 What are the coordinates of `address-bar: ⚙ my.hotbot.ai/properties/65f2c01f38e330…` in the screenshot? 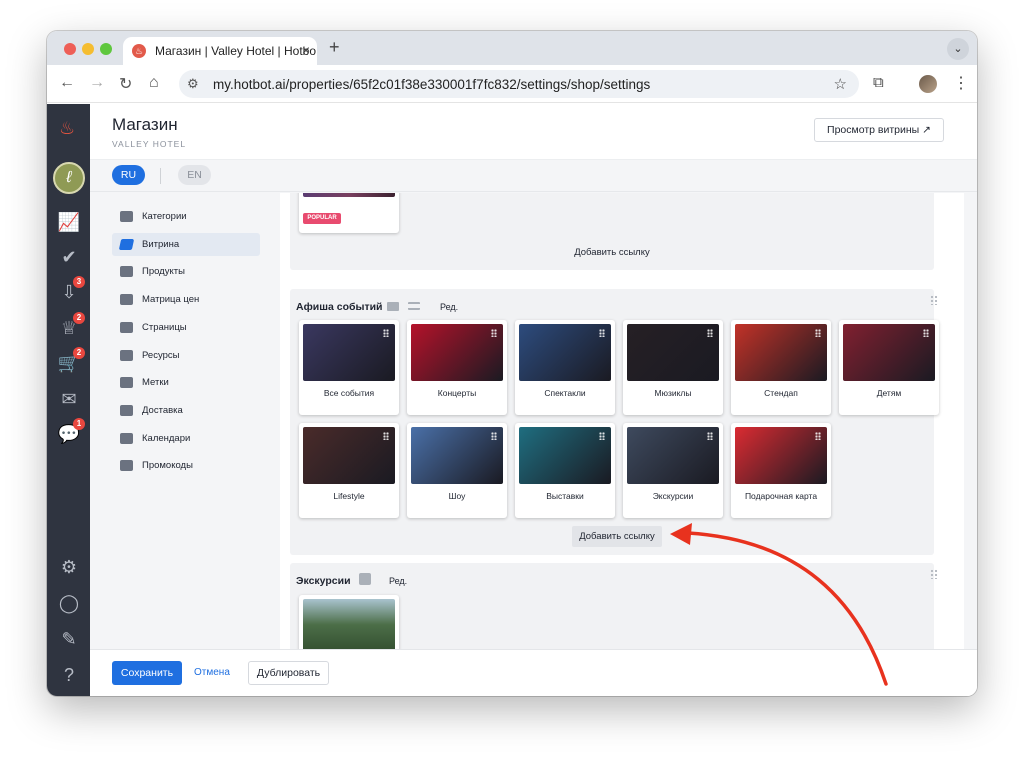 It's located at (519, 84).